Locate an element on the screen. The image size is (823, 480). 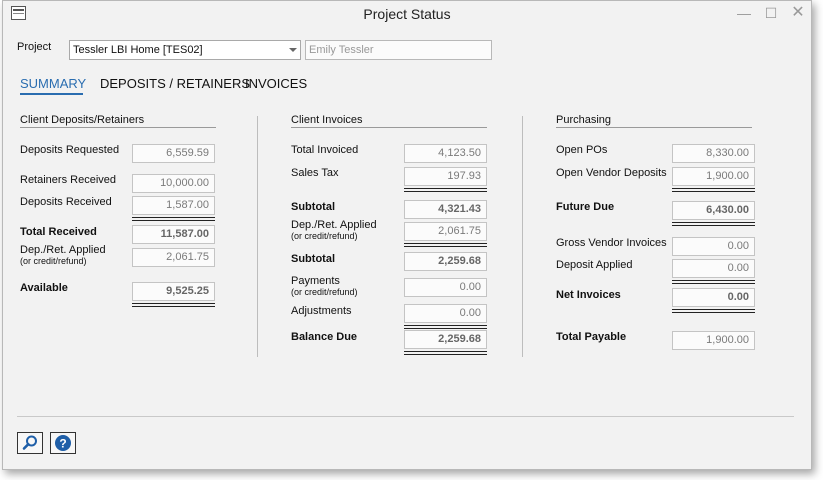
total-received-value: 11,587.00 is located at coordinates (173, 234).